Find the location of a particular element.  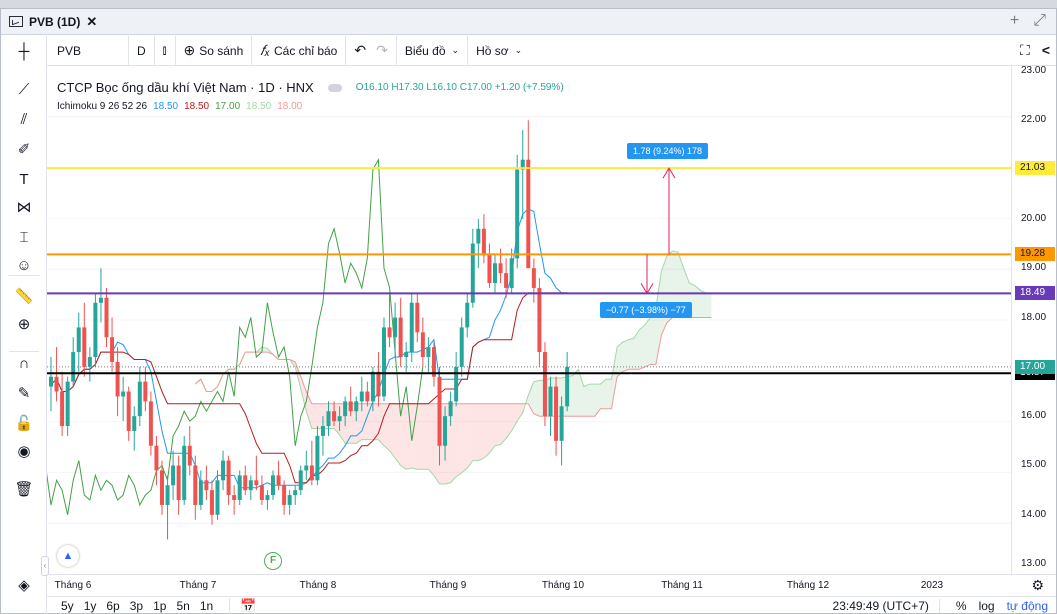

share-icon: < is located at coordinates (1046, 50).